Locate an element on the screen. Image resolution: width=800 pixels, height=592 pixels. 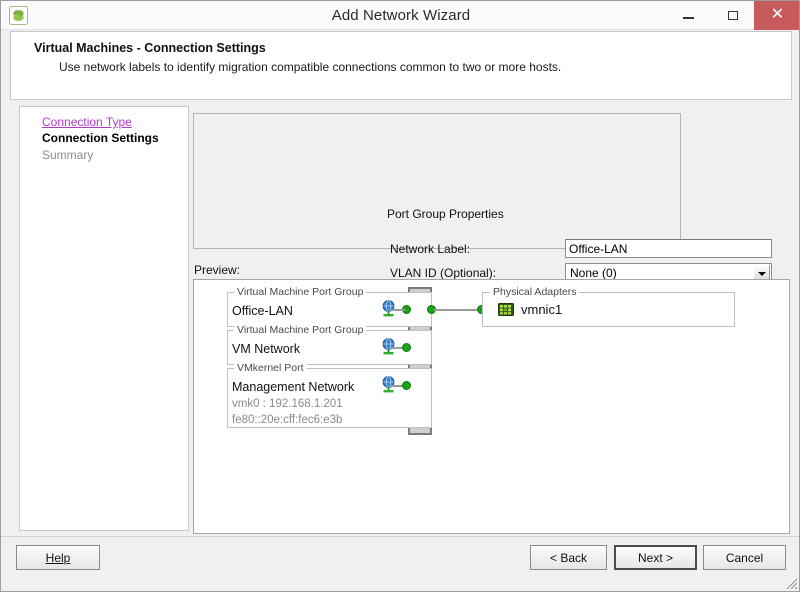
page-title: Virtual Machines - Connection Settings is located at coordinates (150, 48).